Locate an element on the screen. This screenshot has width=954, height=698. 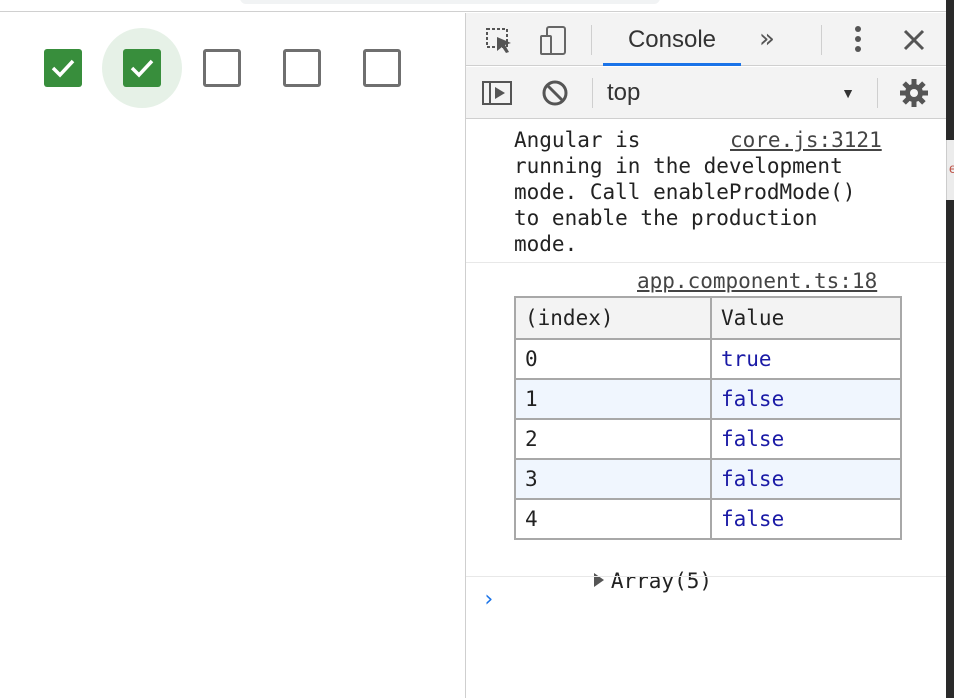
table-cell-index: 4 is located at coordinates (613, 519).